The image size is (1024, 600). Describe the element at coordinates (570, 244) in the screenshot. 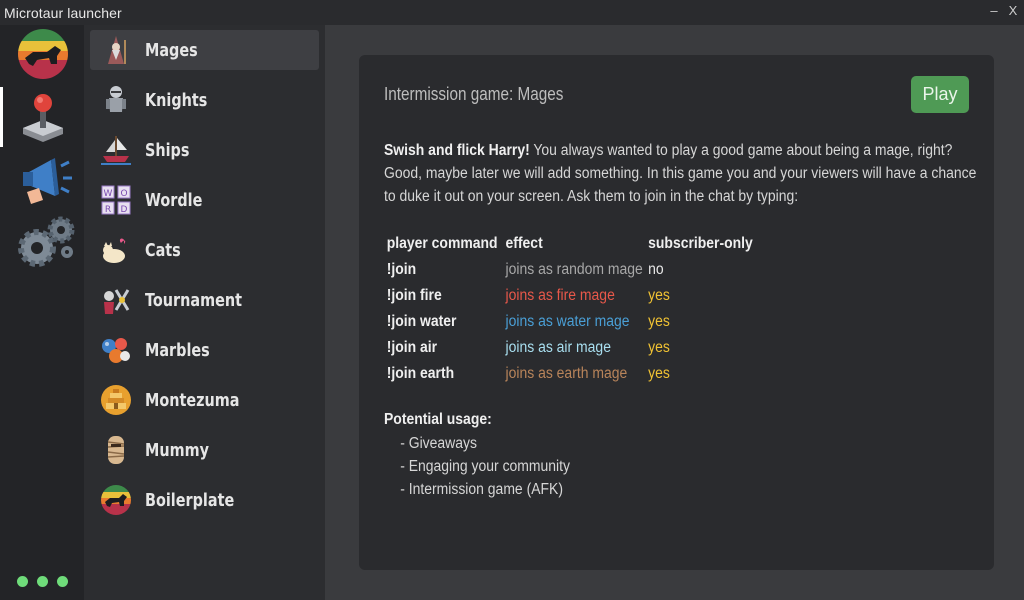

I see `table-header-row: player command effect subscriber-only` at that location.